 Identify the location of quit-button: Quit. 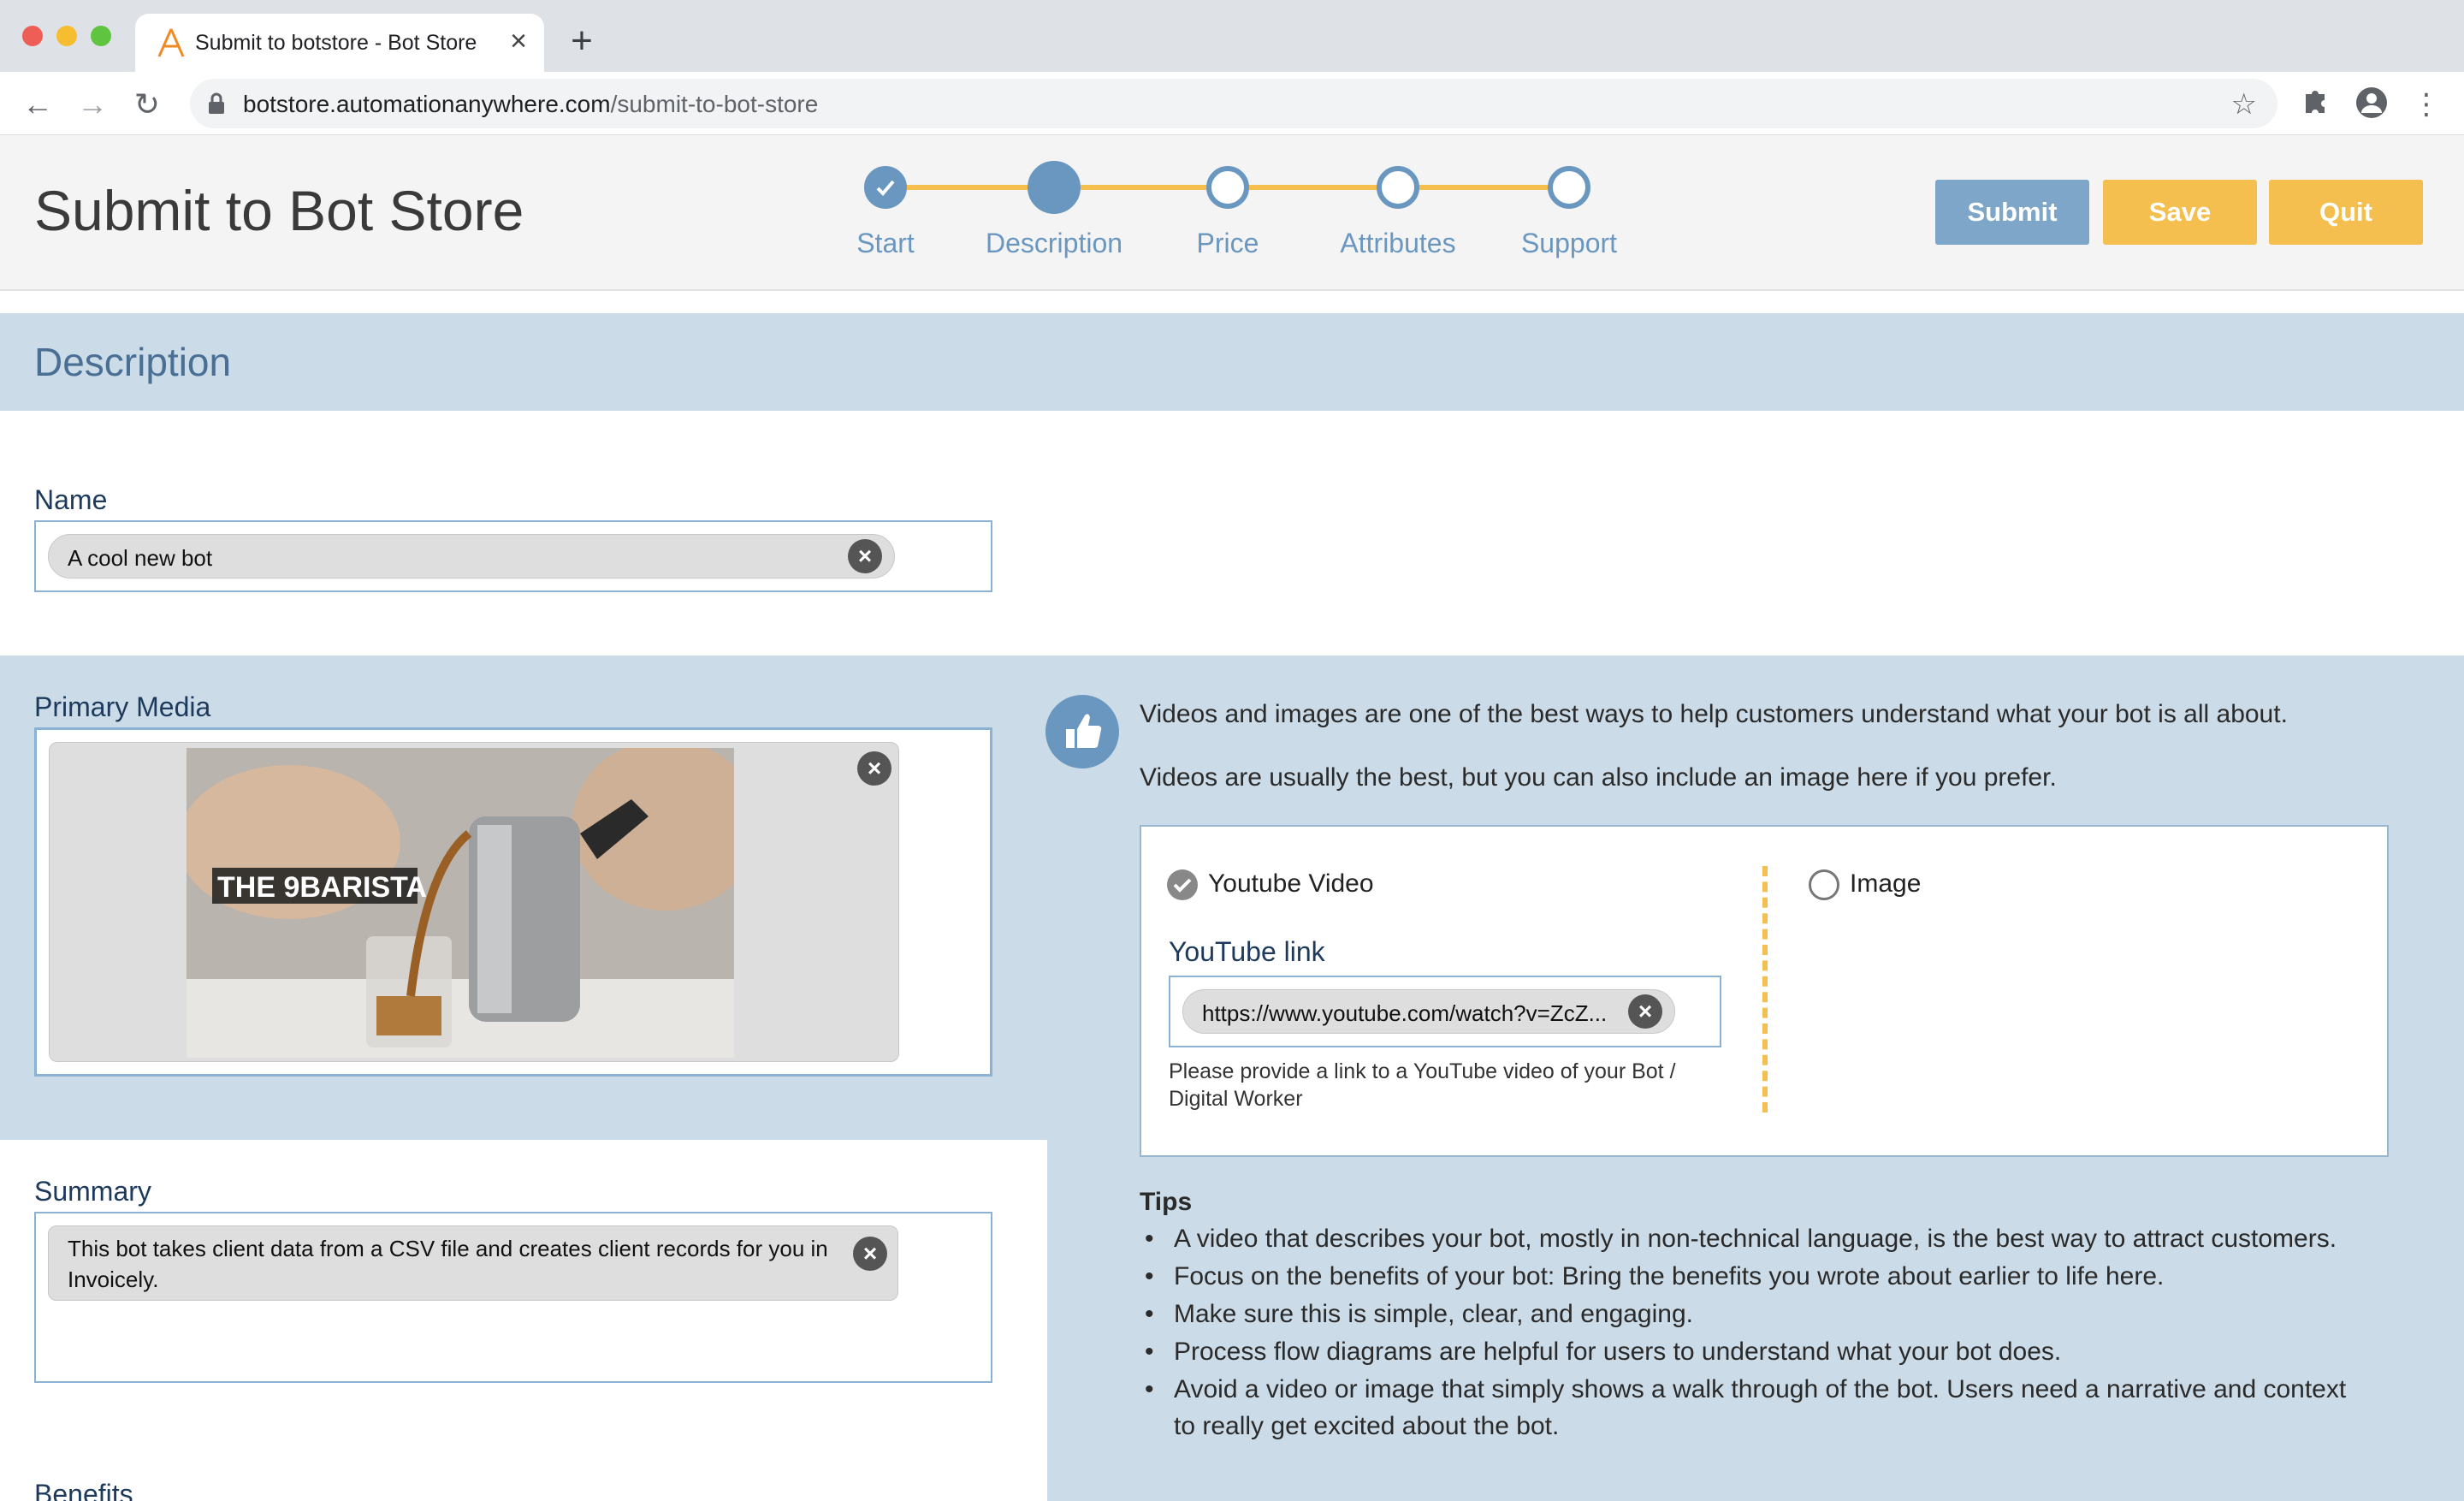
(2346, 212).